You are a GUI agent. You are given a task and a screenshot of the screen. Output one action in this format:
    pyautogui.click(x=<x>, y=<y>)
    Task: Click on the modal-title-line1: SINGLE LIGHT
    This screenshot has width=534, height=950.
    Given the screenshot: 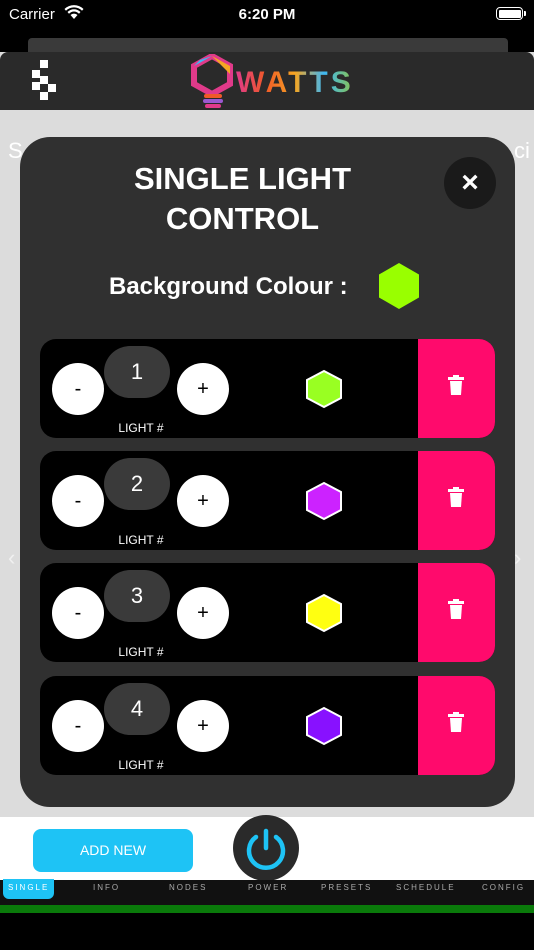 What is the action you would take?
    pyautogui.click(x=242, y=178)
    